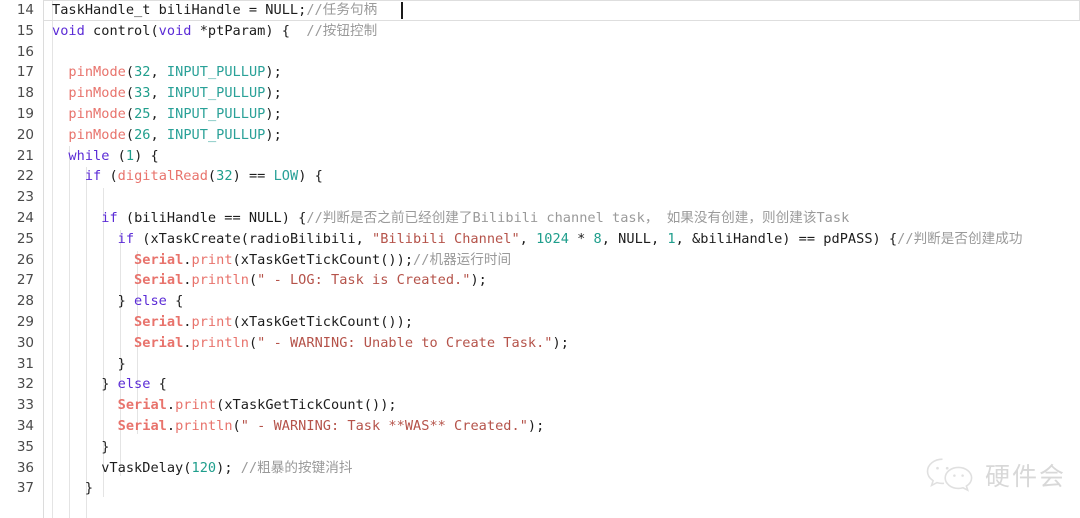  What do you see at coordinates (562, 468) in the screenshot?
I see `code-line: vTaskDelay(120); //粗暴的按键消抖` at bounding box center [562, 468].